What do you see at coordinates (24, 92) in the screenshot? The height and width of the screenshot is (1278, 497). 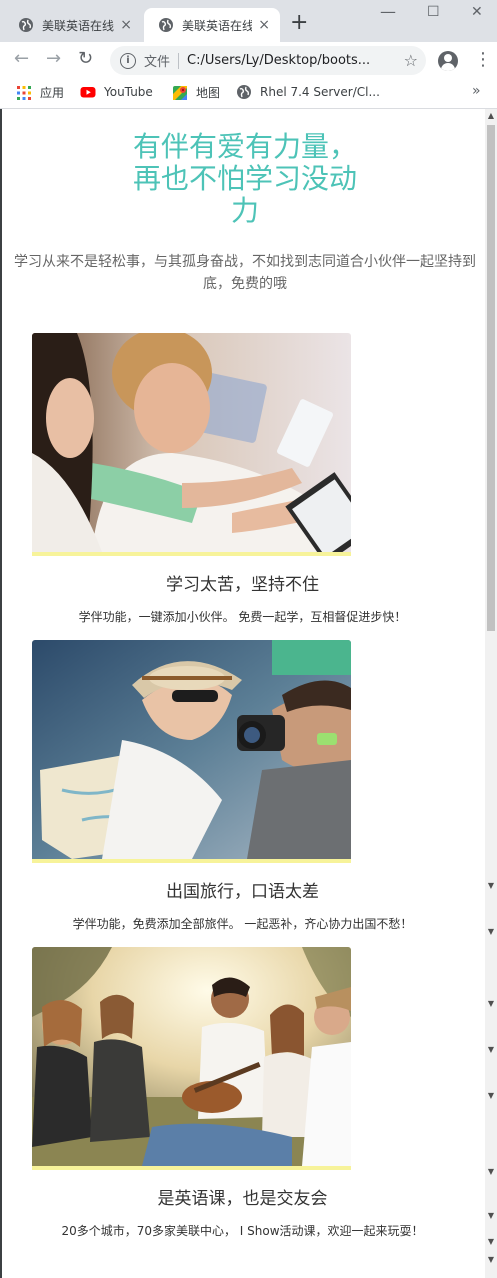 I see `apps-grid-icon` at bounding box center [24, 92].